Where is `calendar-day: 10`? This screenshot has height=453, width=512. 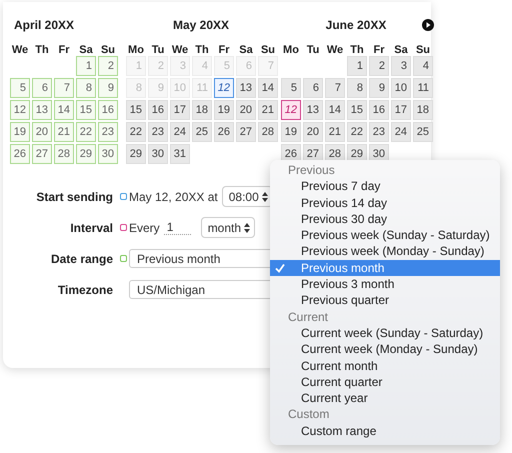 calendar-day: 10 is located at coordinates (401, 88).